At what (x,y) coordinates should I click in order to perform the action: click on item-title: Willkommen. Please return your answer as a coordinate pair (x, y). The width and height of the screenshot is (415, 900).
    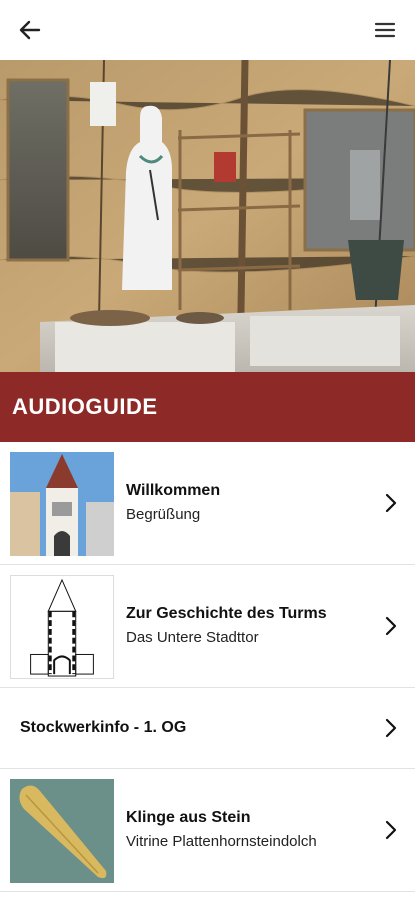
    Looking at the image, I should click on (173, 490).